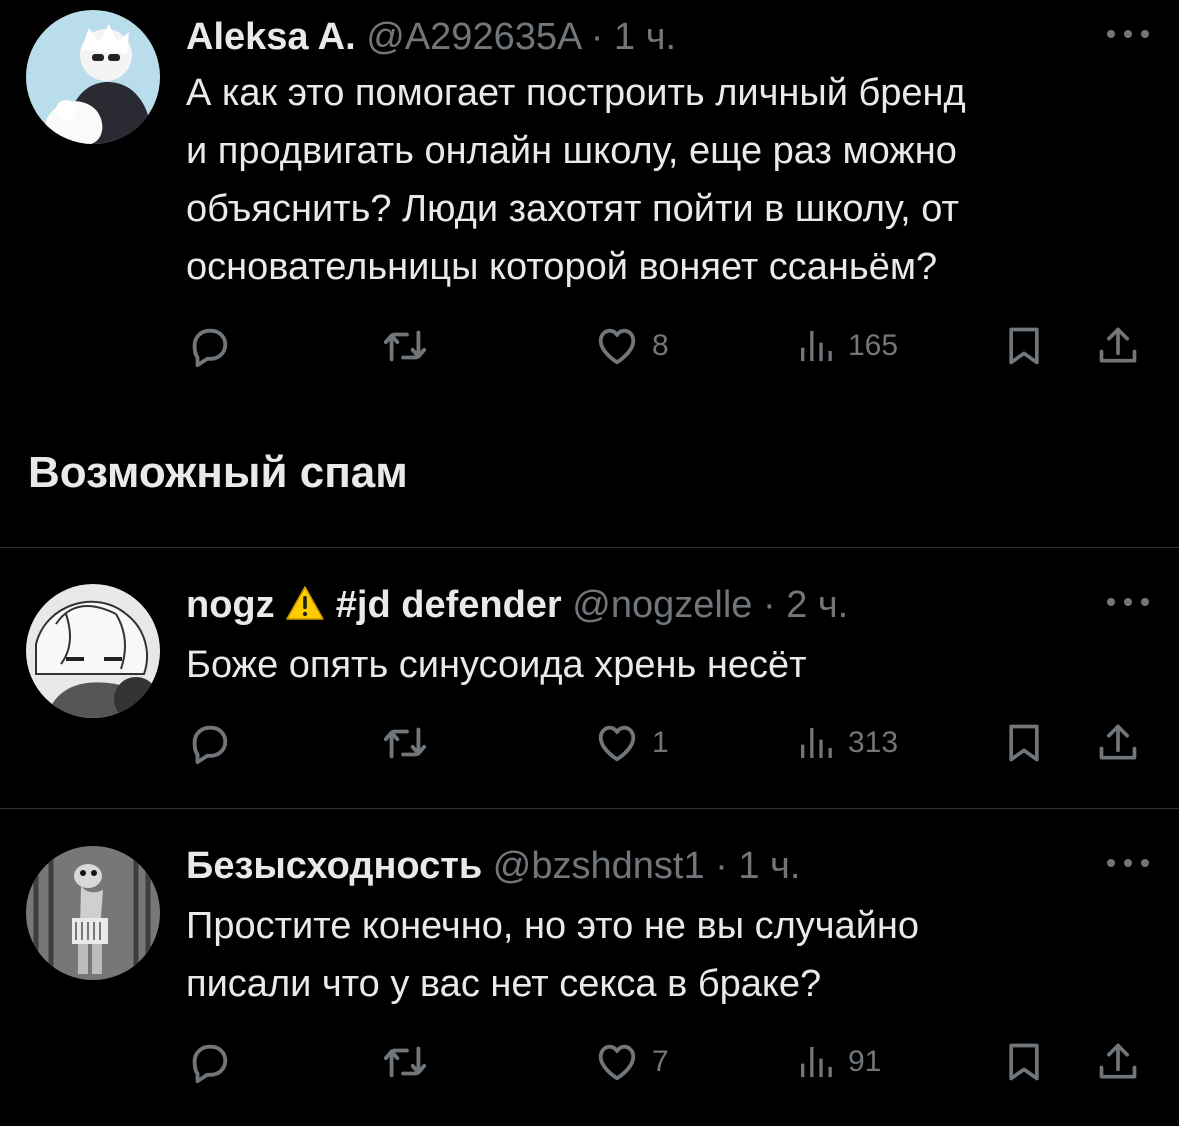 This screenshot has width=1179, height=1126. What do you see at coordinates (599, 866) in the screenshot?
I see `author-handle: @bzshdnst1` at bounding box center [599, 866].